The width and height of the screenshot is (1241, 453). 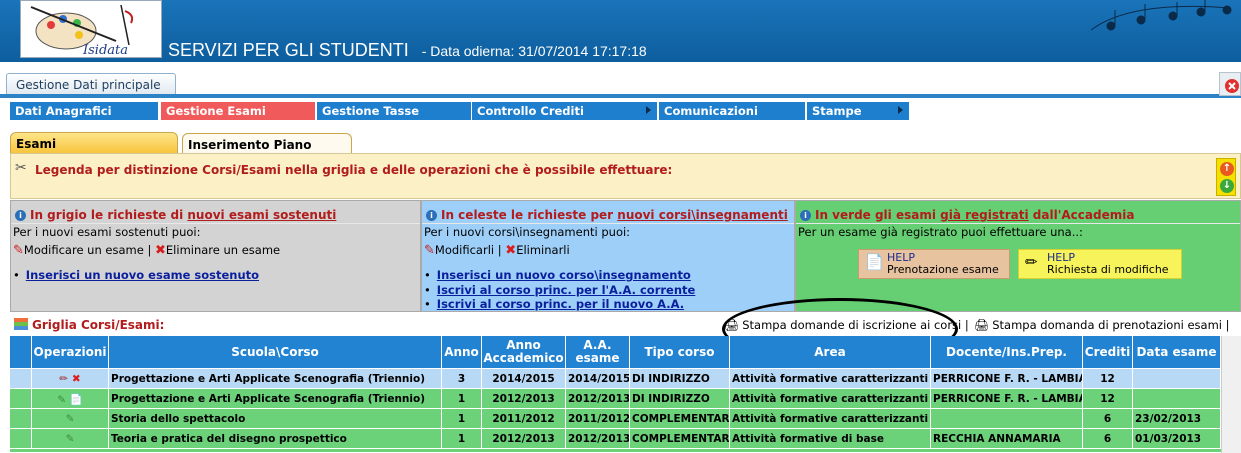 What do you see at coordinates (648, 110) in the screenshot?
I see `submenu-arrow-icon` at bounding box center [648, 110].